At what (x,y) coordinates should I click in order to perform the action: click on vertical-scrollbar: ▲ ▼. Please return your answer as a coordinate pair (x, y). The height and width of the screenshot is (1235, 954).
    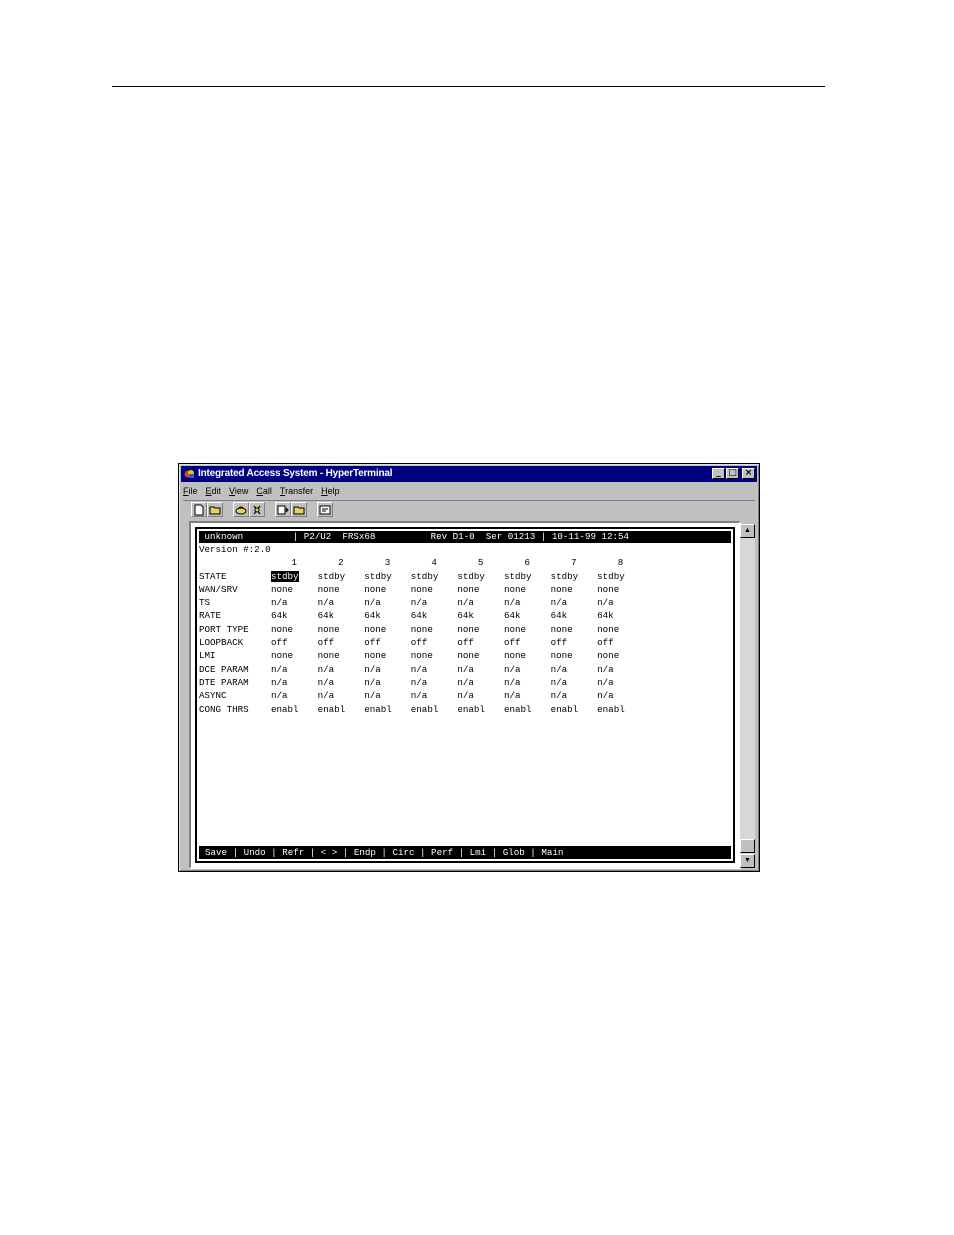
    Looking at the image, I should click on (747, 696).